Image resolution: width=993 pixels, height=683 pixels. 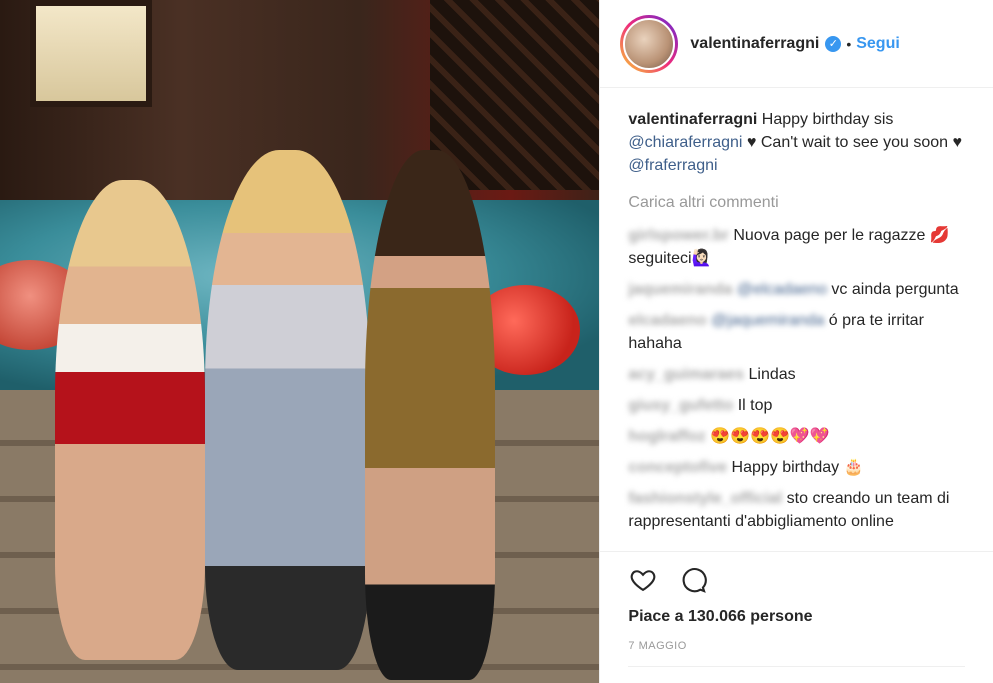 I want to click on verified-badge-icon: ✓, so click(x=833, y=43).